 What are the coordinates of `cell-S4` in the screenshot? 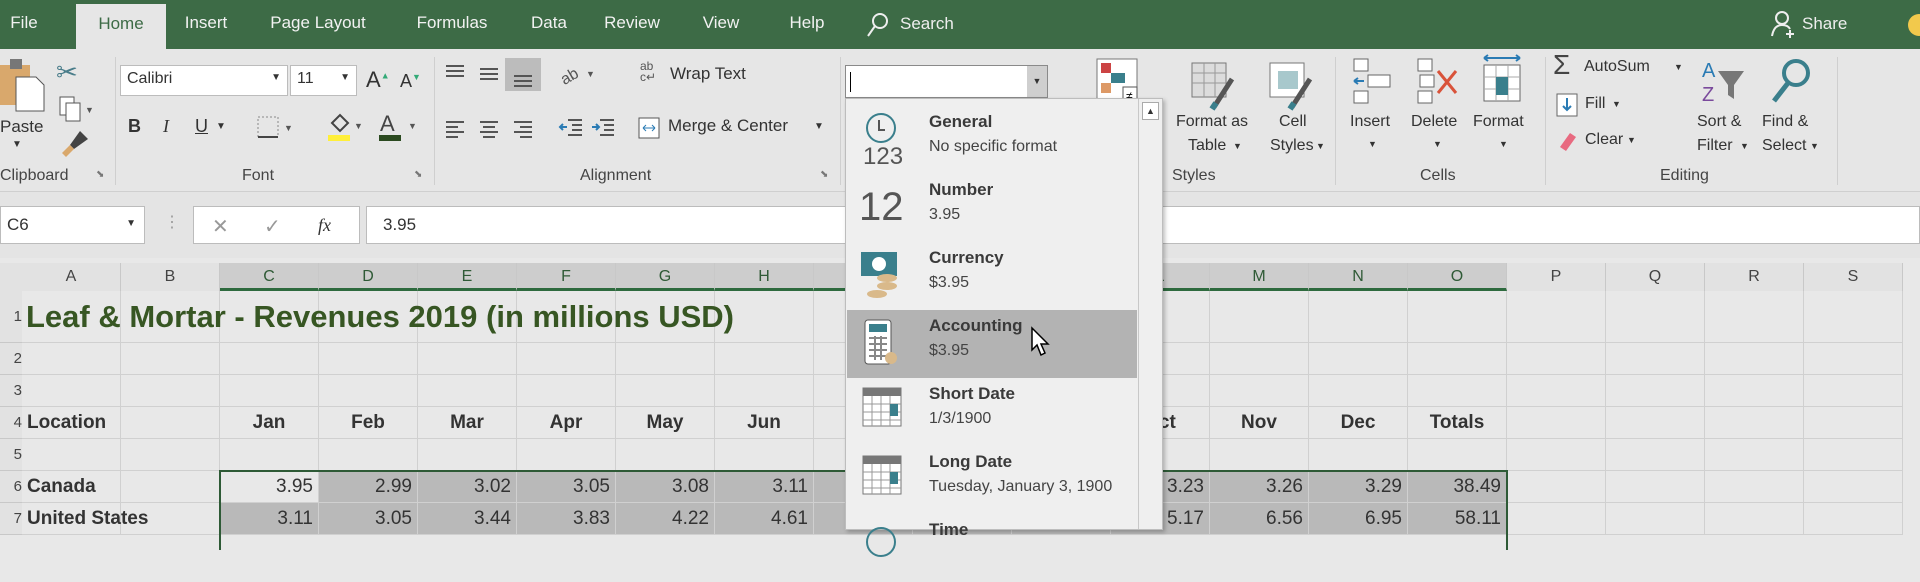 It's located at (1853, 423).